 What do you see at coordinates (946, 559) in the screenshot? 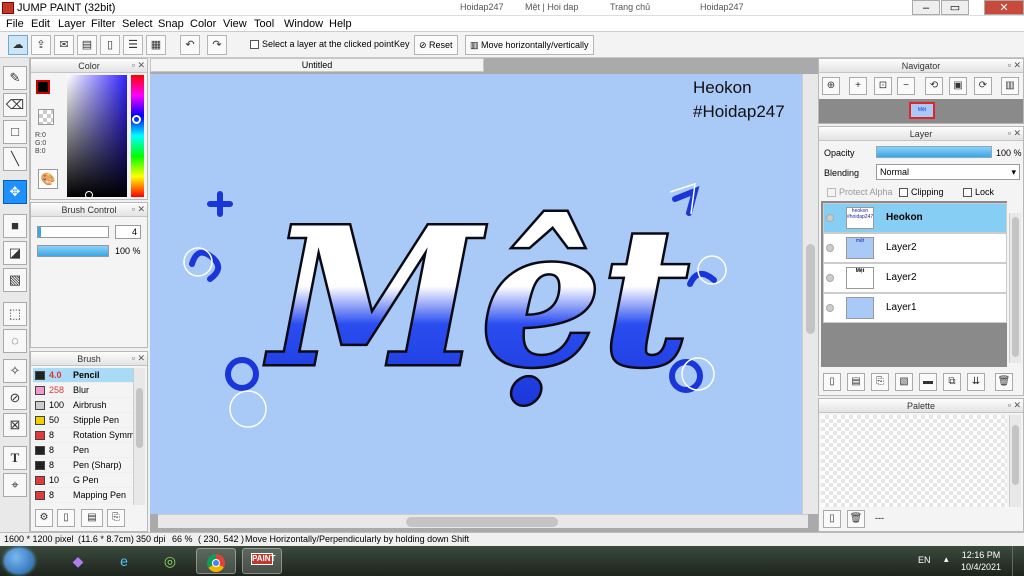
I see `tray-arrow-icon: ▴` at bounding box center [946, 559].